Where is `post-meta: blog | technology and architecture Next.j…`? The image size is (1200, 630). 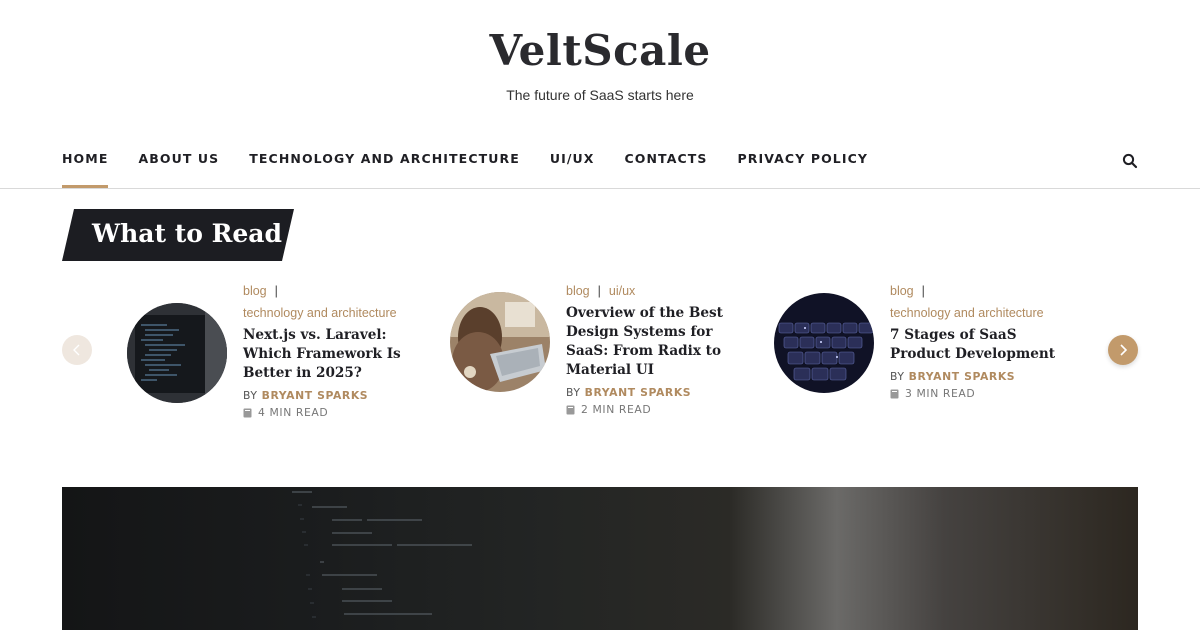 post-meta: blog | technology and architecture Next.j… is located at coordinates (338, 349).